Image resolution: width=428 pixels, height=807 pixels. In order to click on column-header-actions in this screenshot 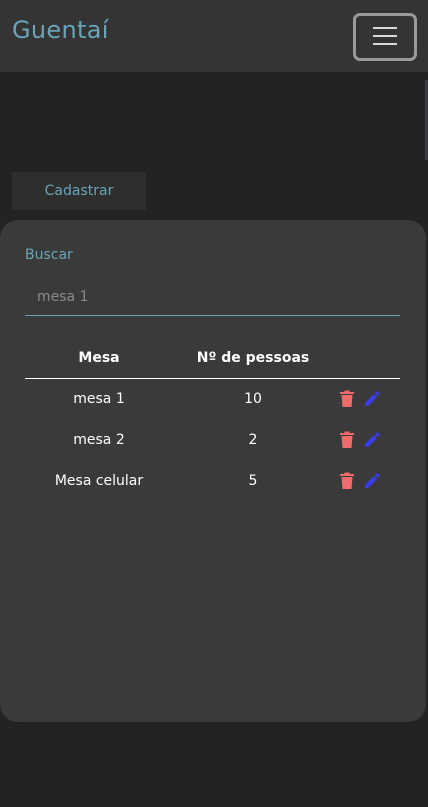, I will do `click(366, 358)`.